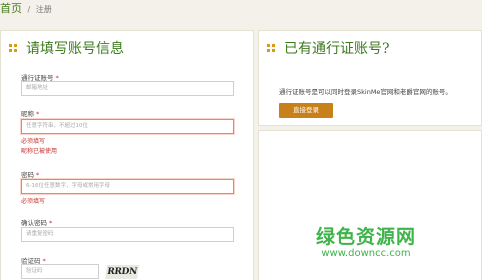 The image size is (482, 280). Describe the element at coordinates (337, 49) in the screenshot. I see `login-title: 已有通行证账号?` at that location.